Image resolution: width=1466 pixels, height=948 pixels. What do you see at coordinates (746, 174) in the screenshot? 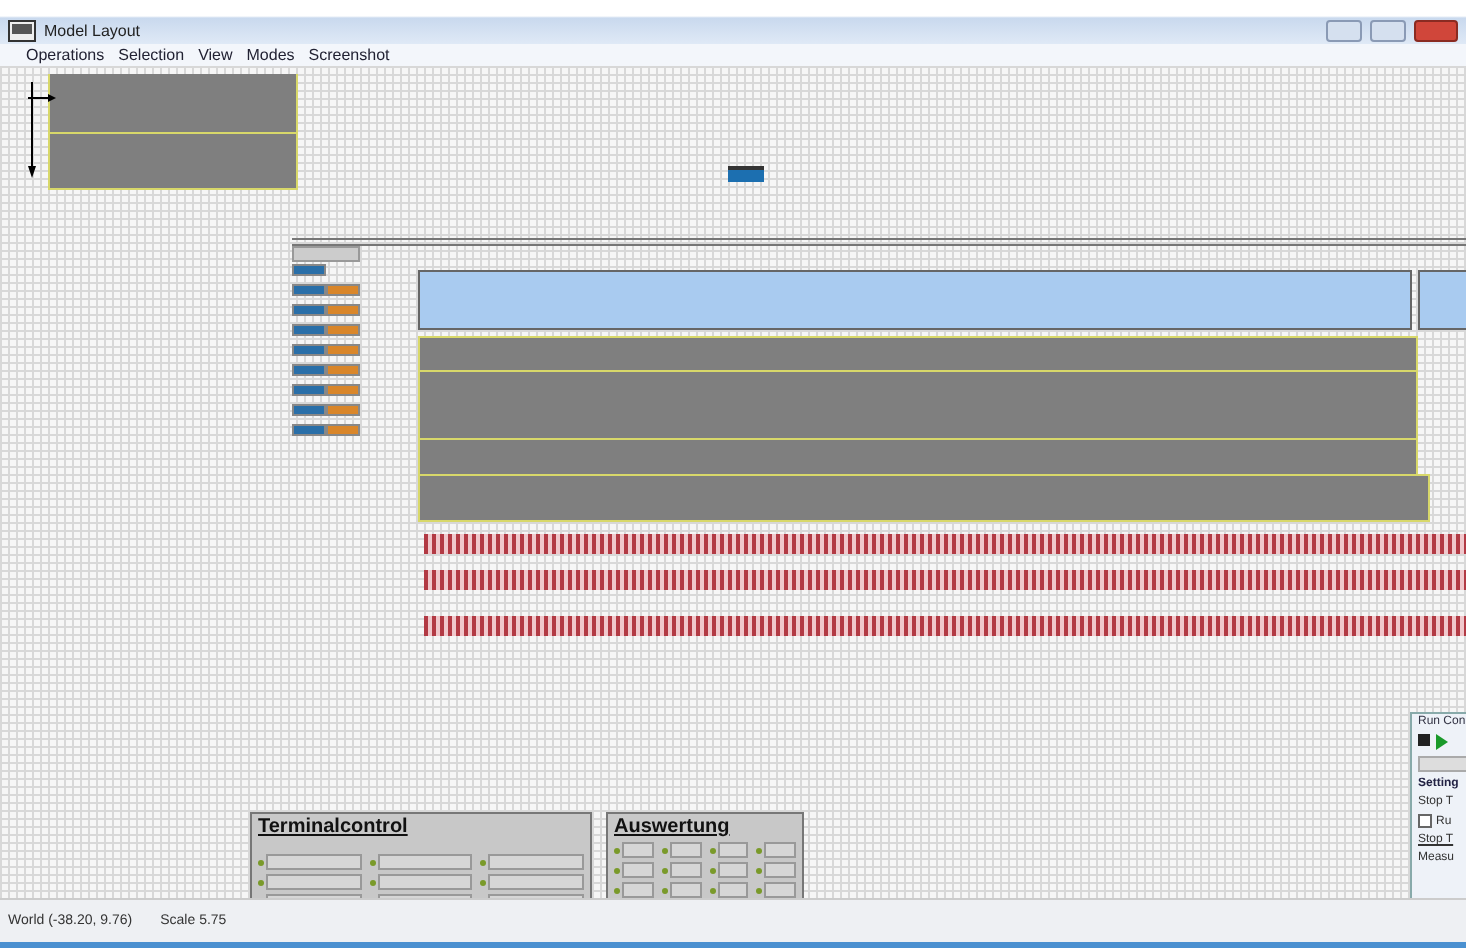
I see `vehicle-icon` at bounding box center [746, 174].